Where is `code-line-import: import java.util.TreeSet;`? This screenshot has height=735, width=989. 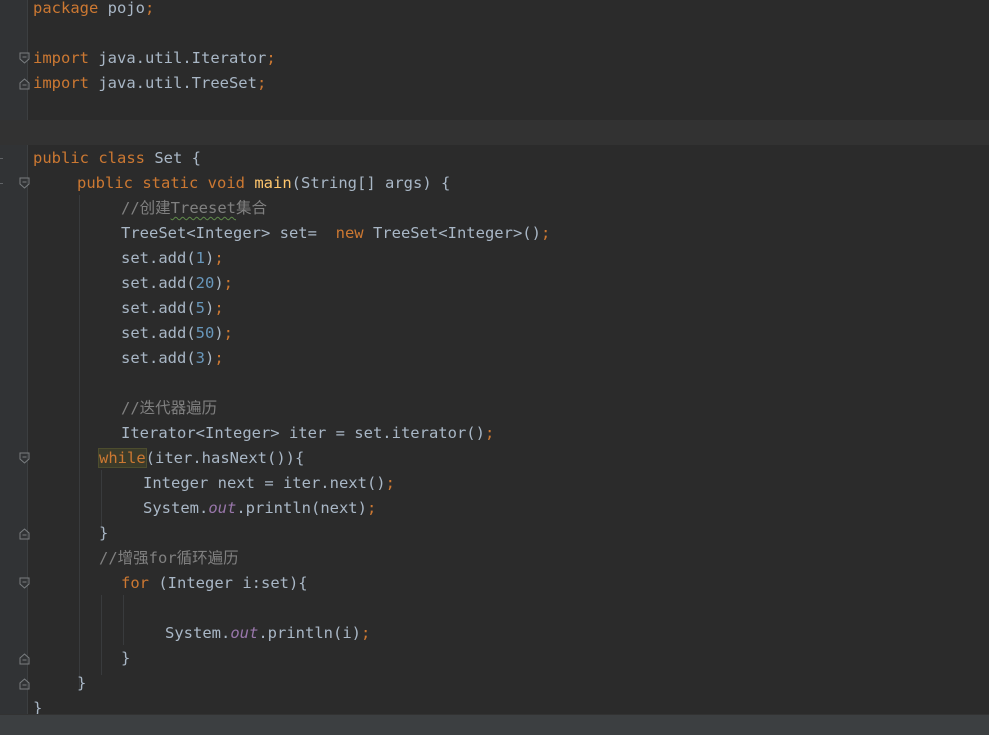 code-line-import: import java.util.TreeSet; is located at coordinates (149, 83).